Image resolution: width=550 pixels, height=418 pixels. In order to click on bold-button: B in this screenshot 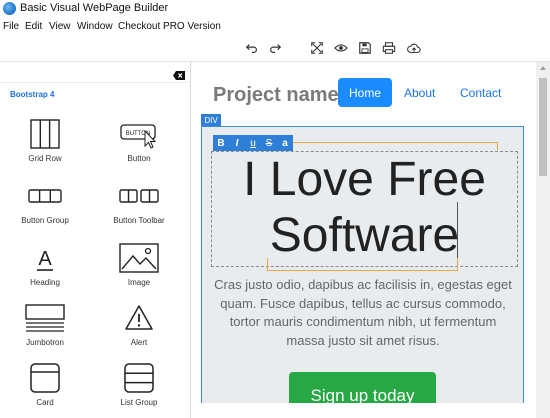, I will do `click(221, 143)`.